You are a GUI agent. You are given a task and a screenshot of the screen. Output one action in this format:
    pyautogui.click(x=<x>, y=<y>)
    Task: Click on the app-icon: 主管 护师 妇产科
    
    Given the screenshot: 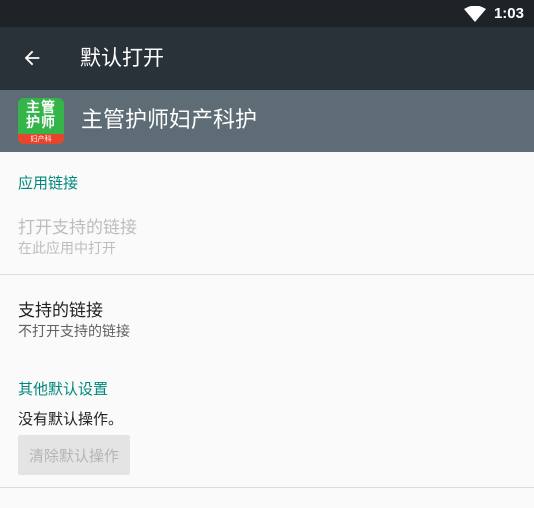 What is the action you would take?
    pyautogui.click(x=41, y=121)
    